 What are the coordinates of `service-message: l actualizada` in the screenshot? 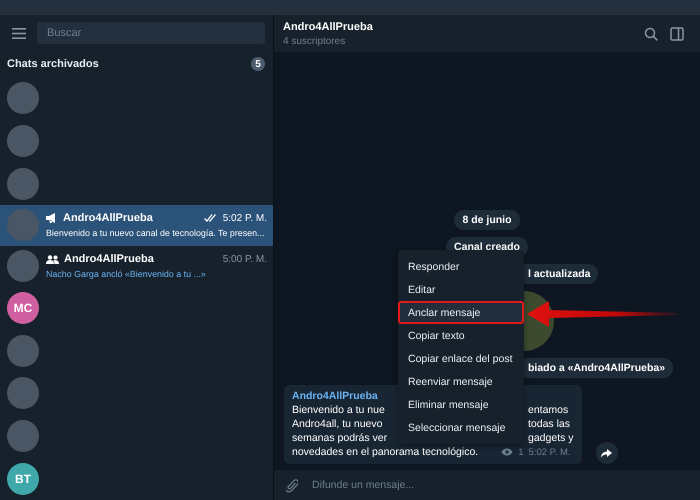 It's located at (561, 274).